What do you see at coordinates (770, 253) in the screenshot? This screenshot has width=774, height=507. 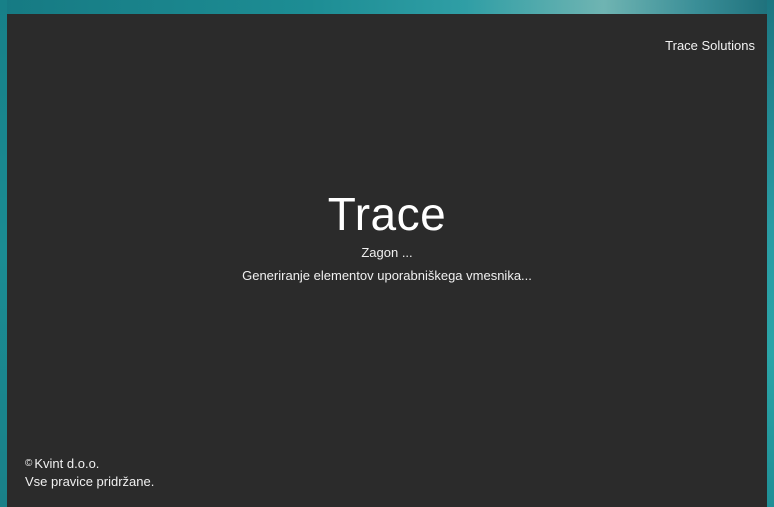 I see `desktop-background-right` at bounding box center [770, 253].